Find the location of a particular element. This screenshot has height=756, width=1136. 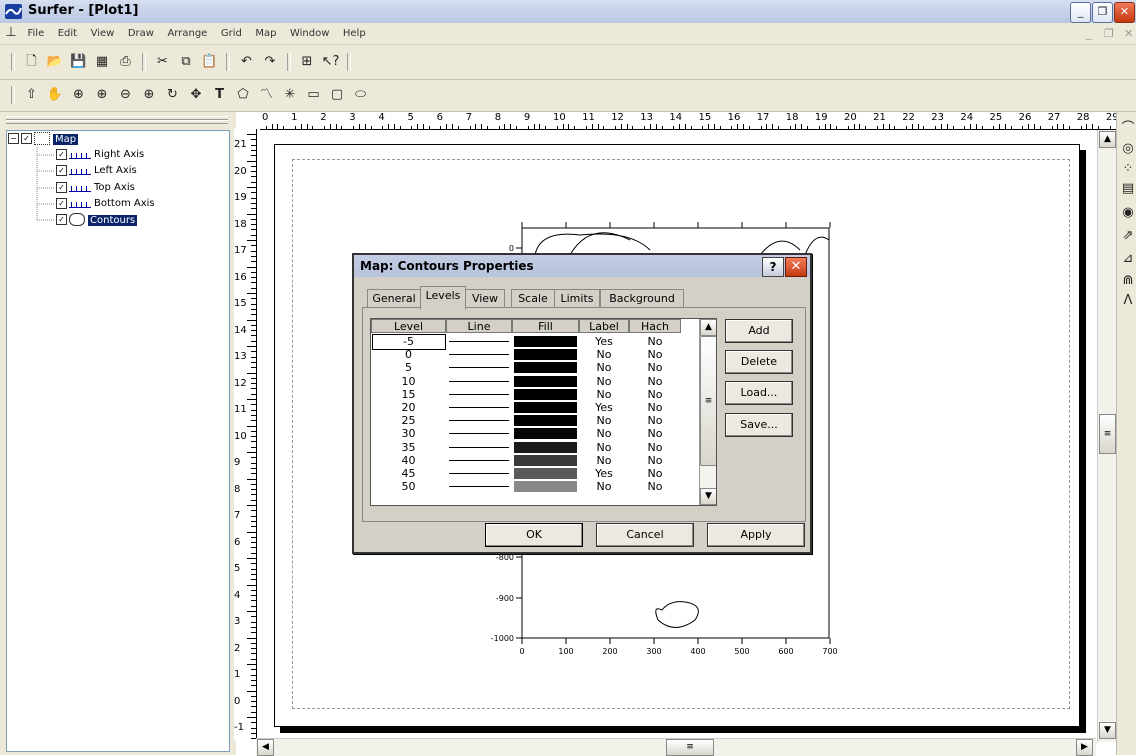

grid-scroll-thumb: ≡ is located at coordinates (708, 401).